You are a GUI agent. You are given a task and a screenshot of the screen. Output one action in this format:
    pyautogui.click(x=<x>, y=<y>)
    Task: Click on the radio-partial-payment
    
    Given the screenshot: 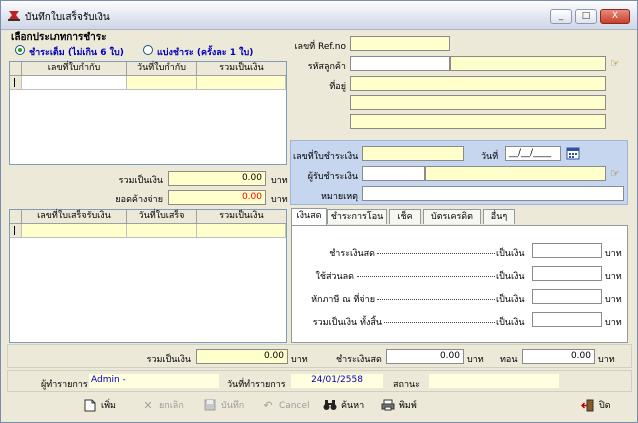 What is the action you would take?
    pyautogui.click(x=148, y=50)
    